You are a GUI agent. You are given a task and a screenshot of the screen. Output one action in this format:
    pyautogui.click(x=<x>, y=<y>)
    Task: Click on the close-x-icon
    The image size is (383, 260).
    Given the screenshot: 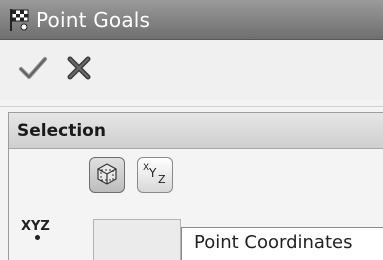 What is the action you would take?
    pyautogui.click(x=79, y=70)
    